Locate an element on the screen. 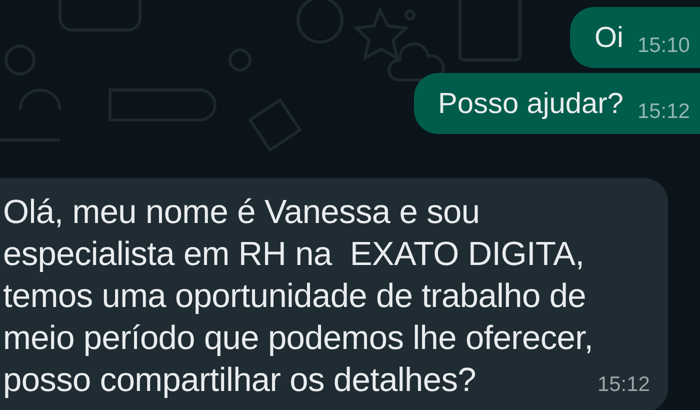 The width and height of the screenshot is (700, 410). message-text: Posso ajudar? is located at coordinates (531, 104).